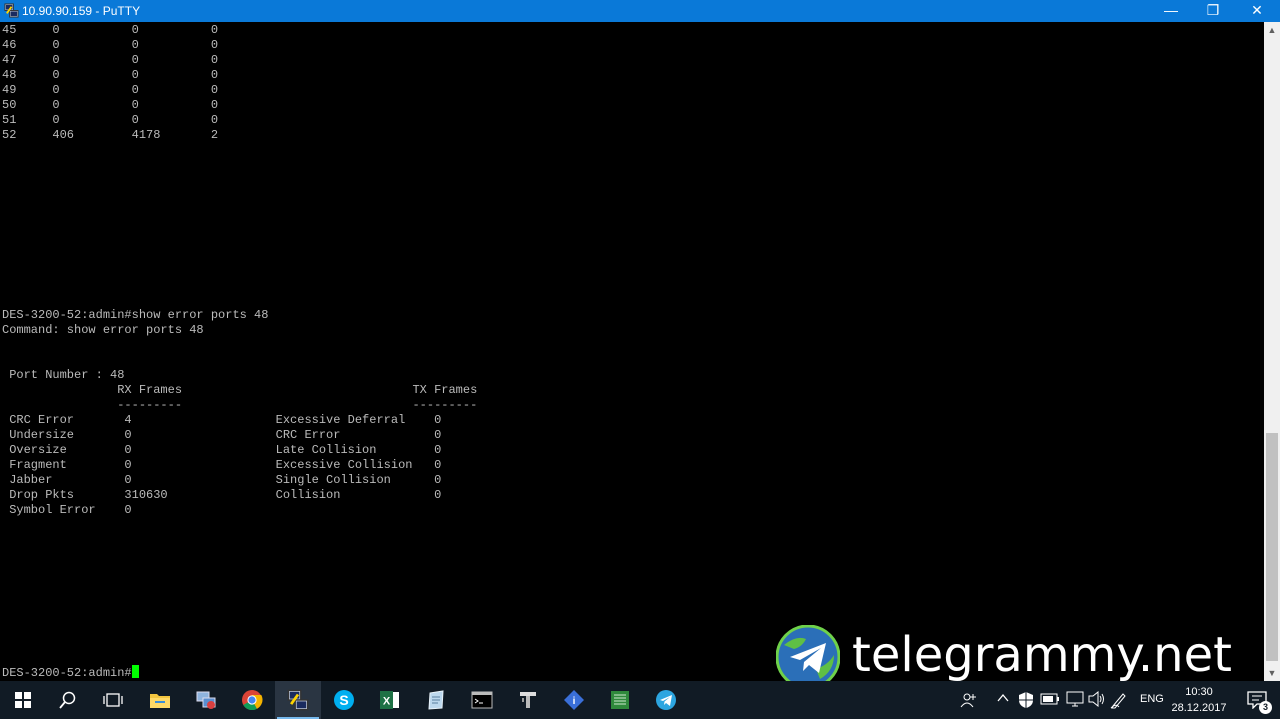  I want to click on system-tray: ENG, so click(1062, 700).